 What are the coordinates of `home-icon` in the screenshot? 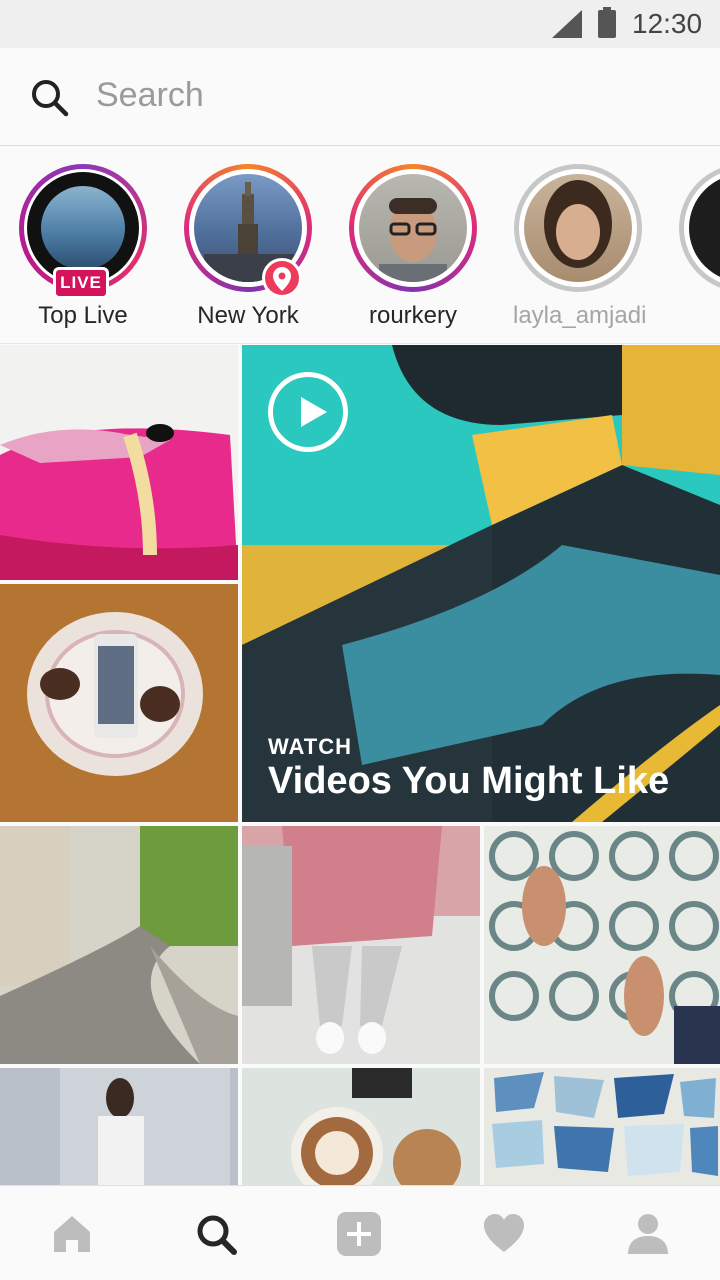 It's located at (72, 1234).